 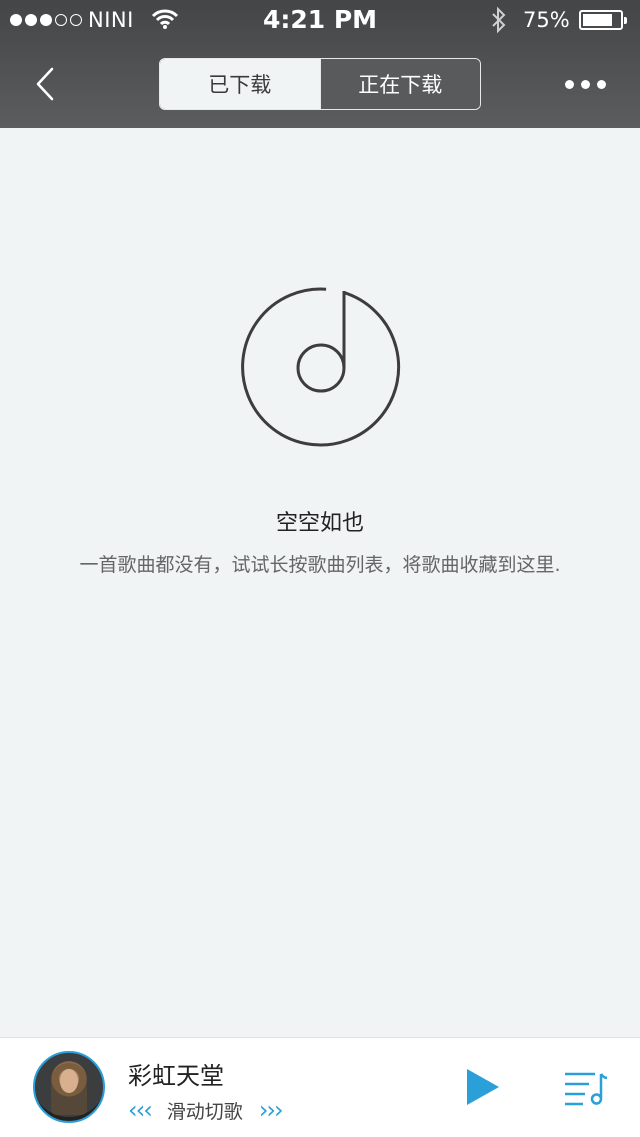 What do you see at coordinates (586, 1088) in the screenshot?
I see `playlist-icon` at bounding box center [586, 1088].